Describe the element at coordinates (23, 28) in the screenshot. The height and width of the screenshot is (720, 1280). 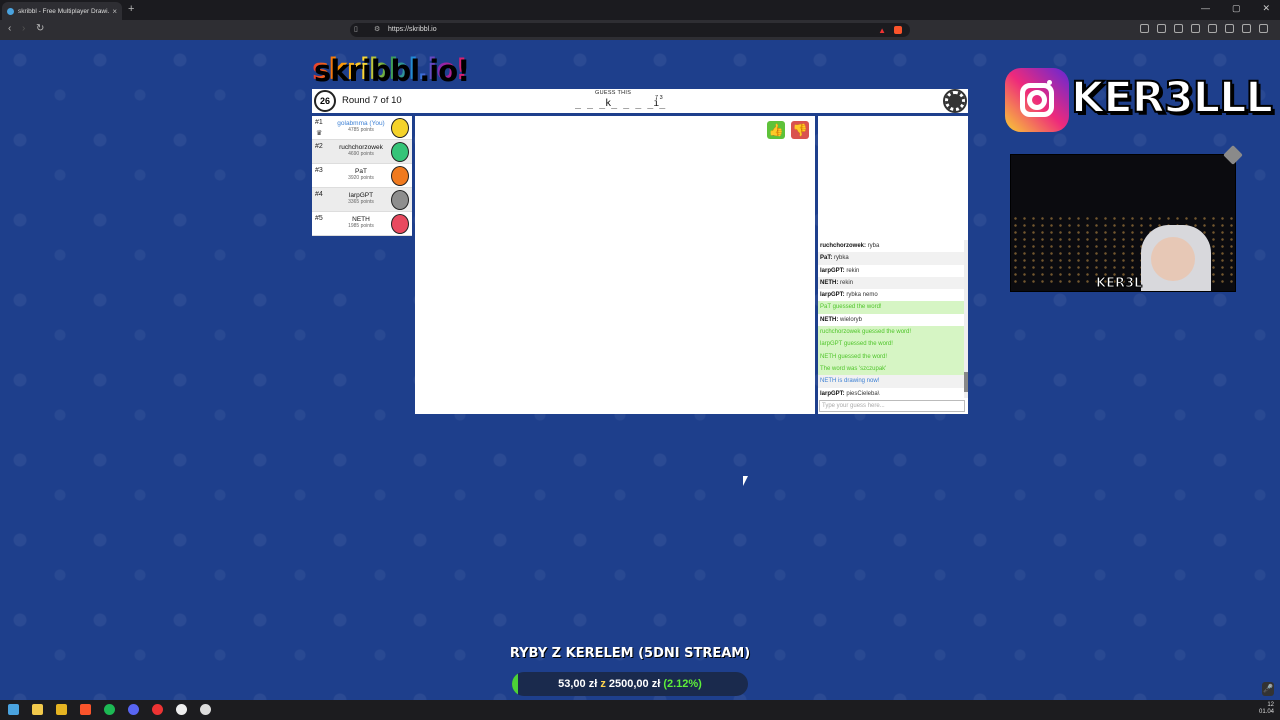
I see `forward-icon: ›` at that location.